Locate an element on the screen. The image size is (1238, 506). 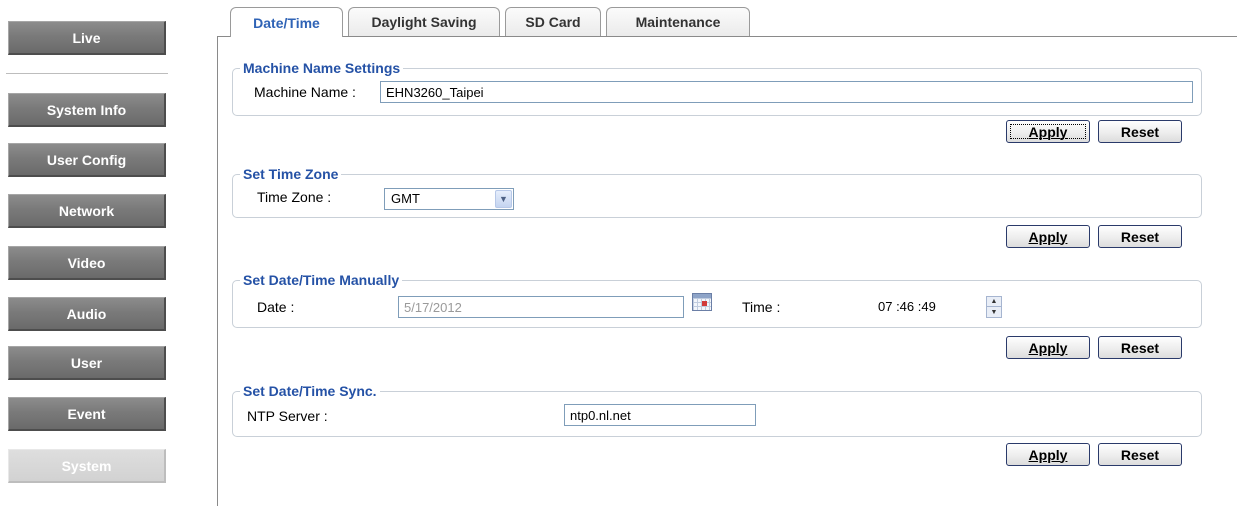
tab-date-time: Date/Time is located at coordinates (286, 22).